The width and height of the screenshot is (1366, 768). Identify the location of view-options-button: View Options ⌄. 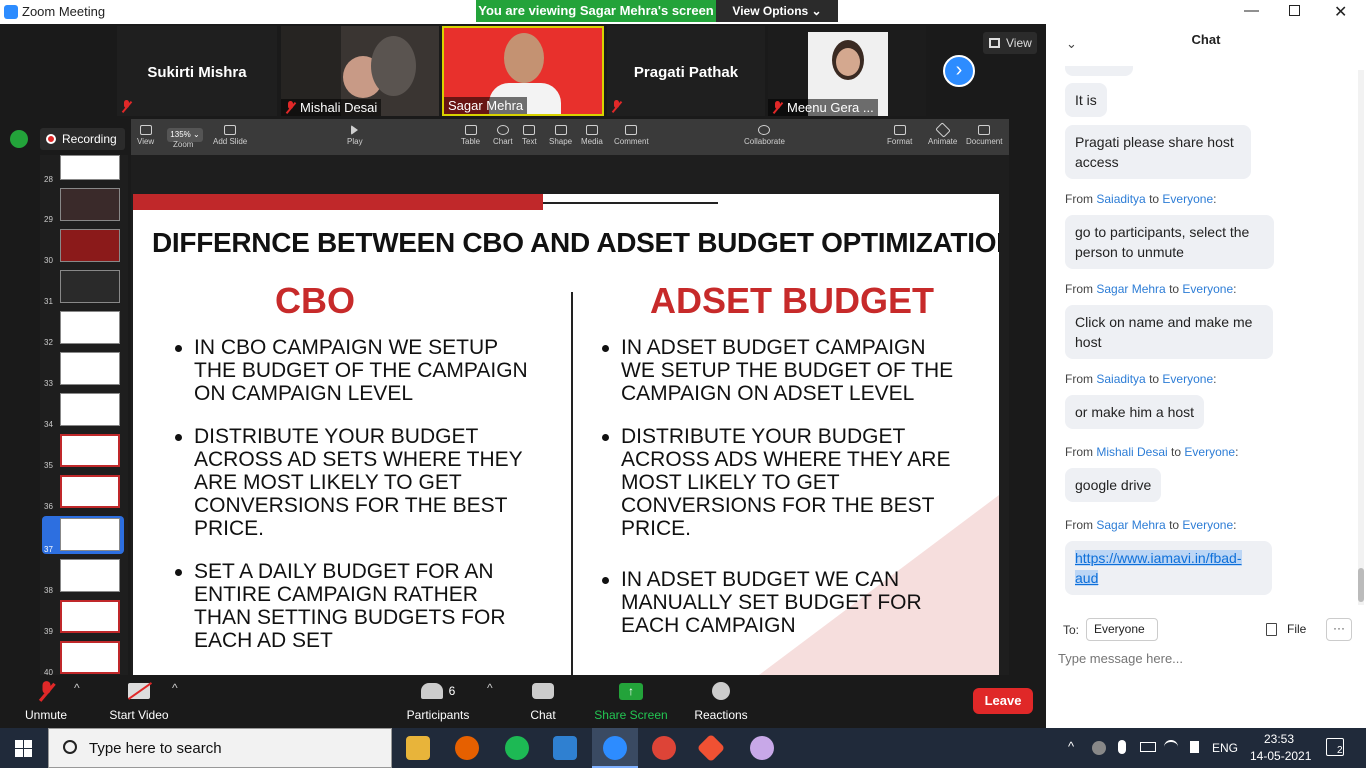
(777, 11).